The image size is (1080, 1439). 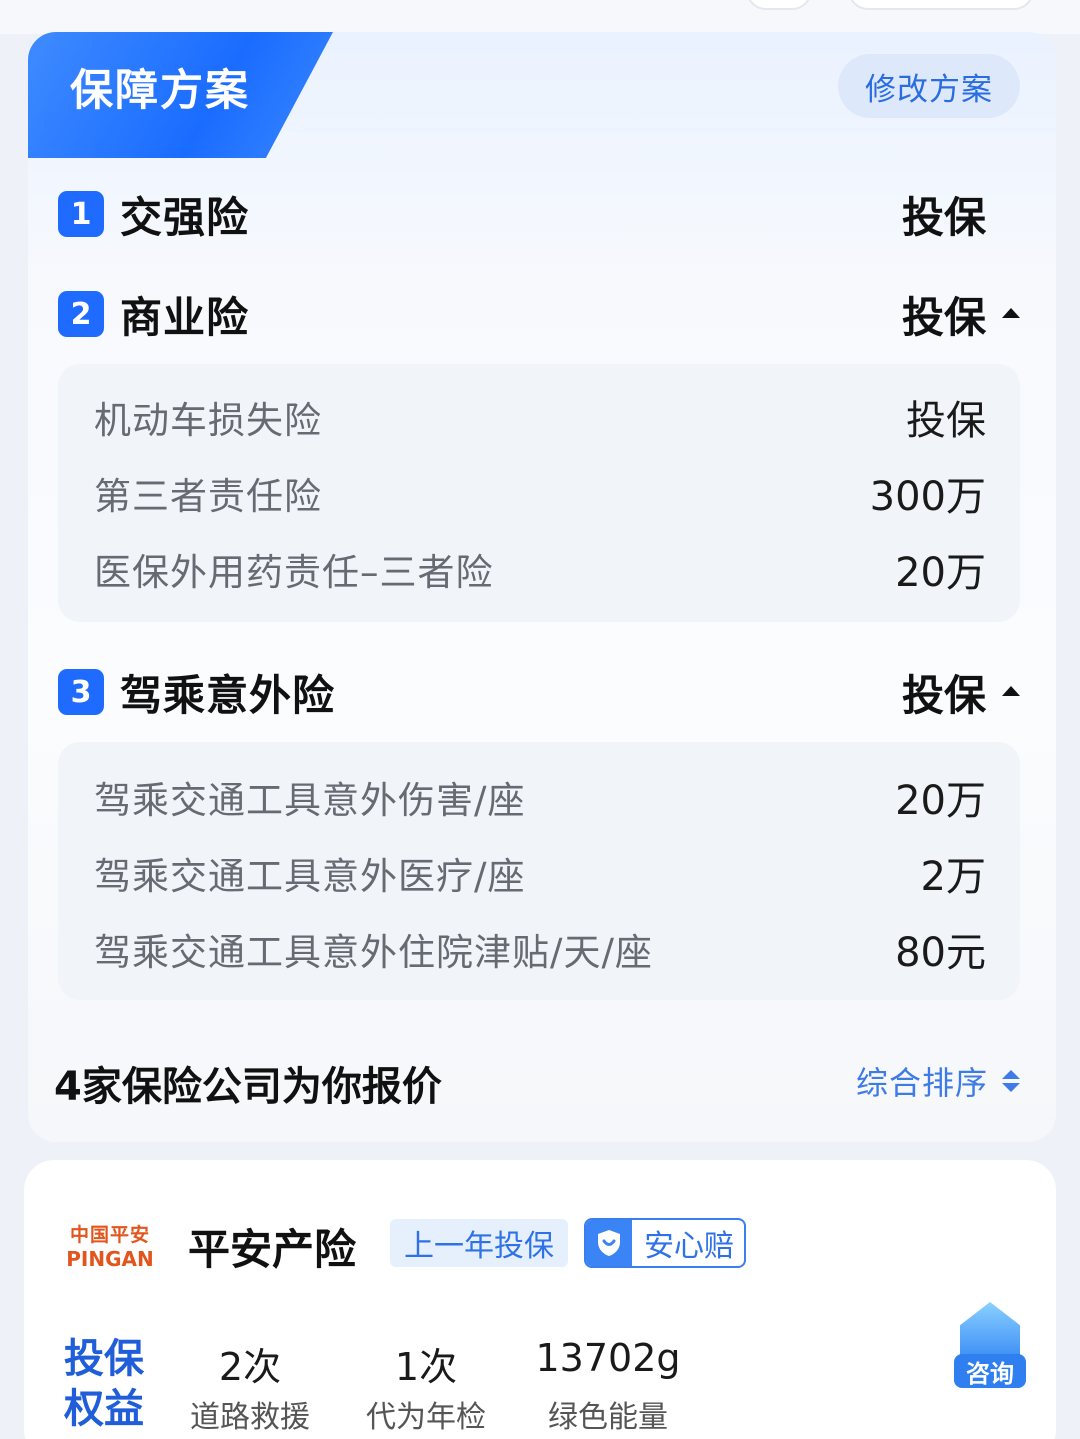 I want to click on coverage-label: 驾乘交通工具意外医疗/座, so click(x=310, y=876).